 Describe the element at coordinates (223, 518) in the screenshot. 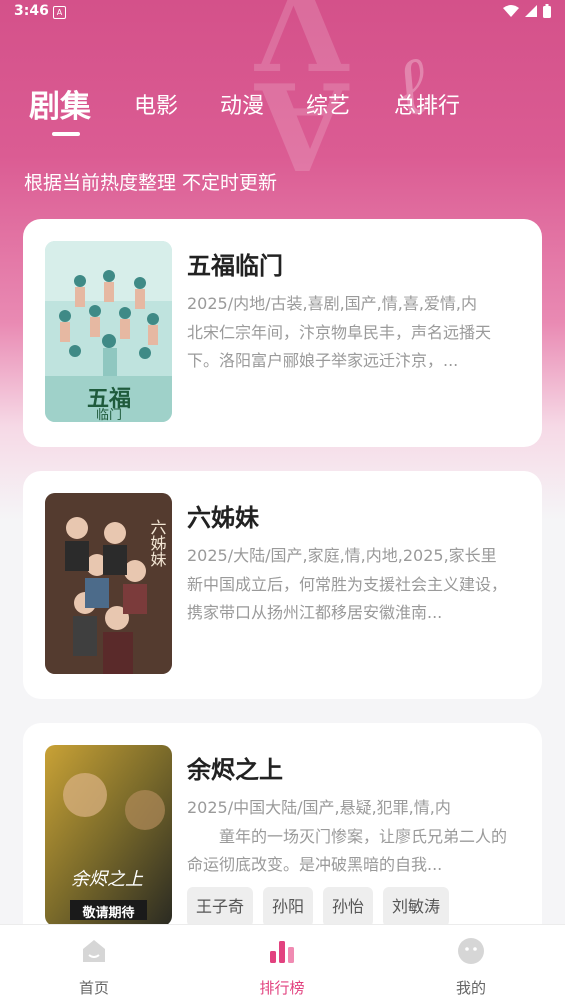

I see `item-title: 六姊妹` at that location.